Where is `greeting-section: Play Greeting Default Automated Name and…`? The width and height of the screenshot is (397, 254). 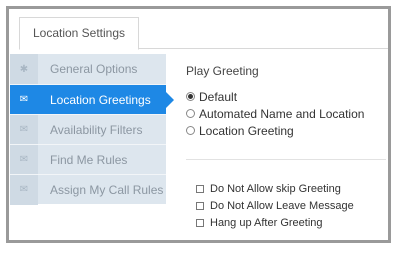 greeting-section: Play Greeting Default Automated Name and… is located at coordinates (286, 101).